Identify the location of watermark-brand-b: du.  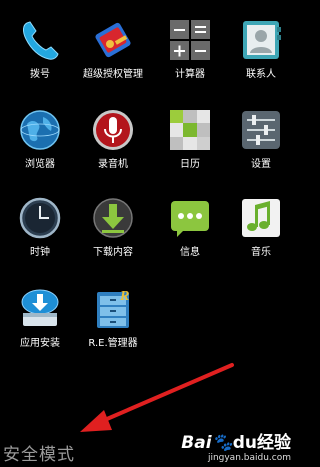
(244, 443).